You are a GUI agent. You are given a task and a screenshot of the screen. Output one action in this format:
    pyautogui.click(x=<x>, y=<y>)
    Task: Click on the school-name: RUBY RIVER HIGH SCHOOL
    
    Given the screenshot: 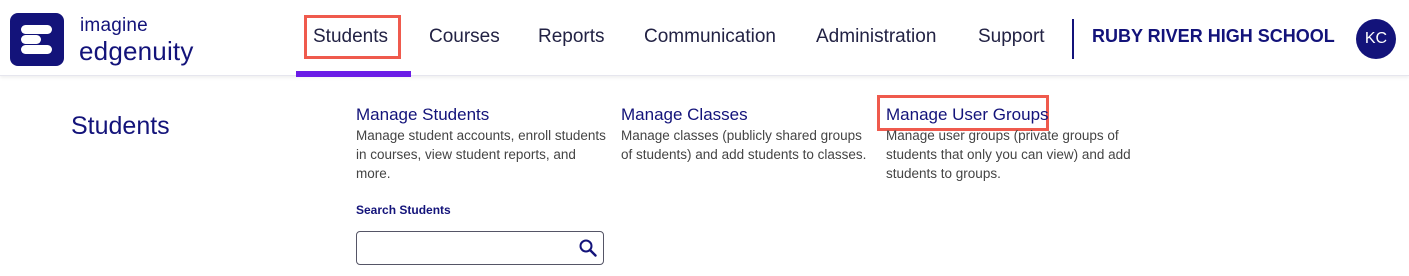 What is the action you would take?
    pyautogui.click(x=1213, y=36)
    